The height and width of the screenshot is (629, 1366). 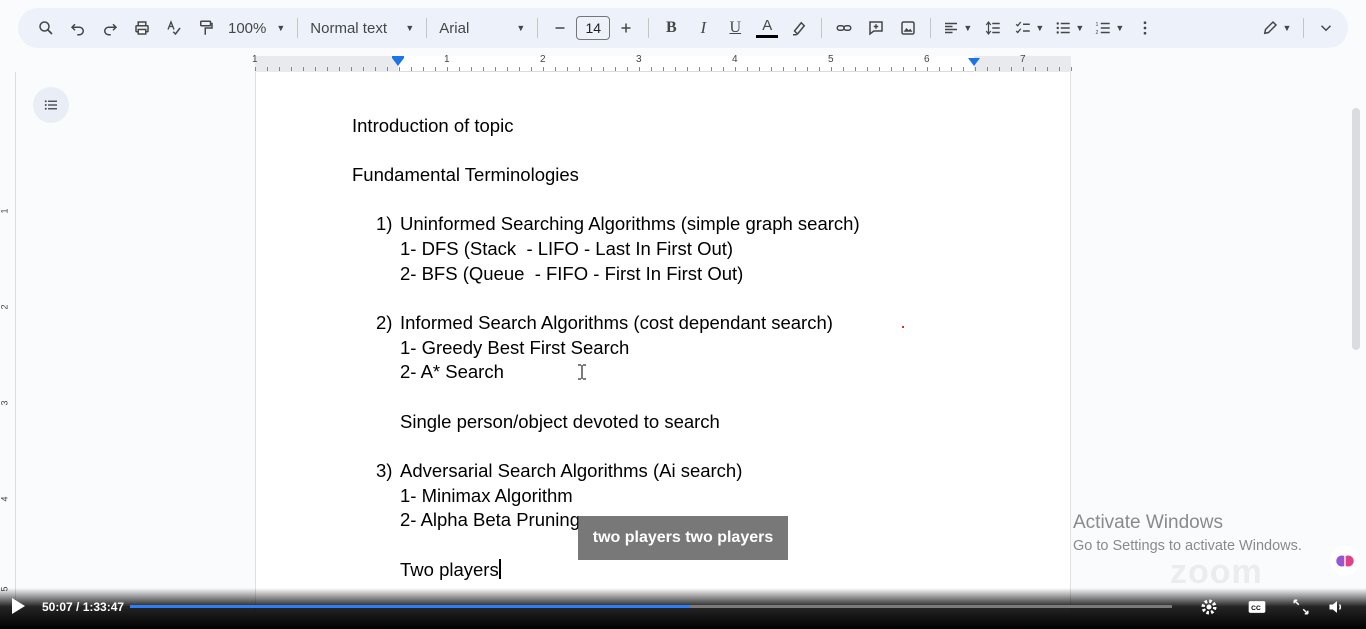 I want to click on ibeam-cursor-icon, so click(x=582, y=372).